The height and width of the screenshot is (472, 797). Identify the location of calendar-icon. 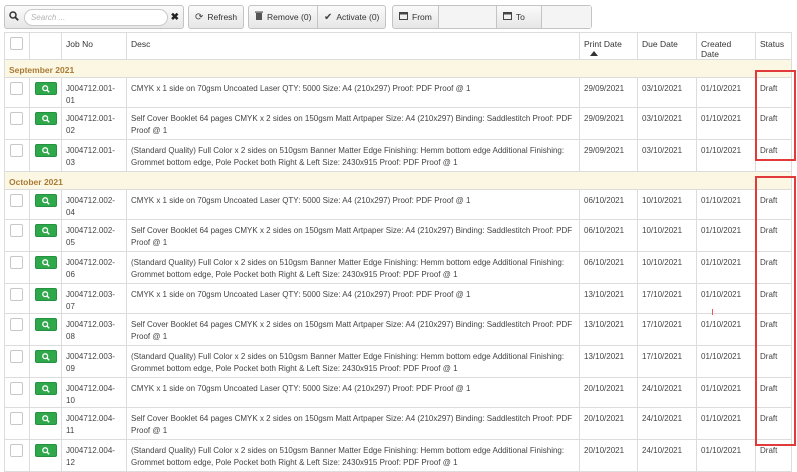
(403, 17).